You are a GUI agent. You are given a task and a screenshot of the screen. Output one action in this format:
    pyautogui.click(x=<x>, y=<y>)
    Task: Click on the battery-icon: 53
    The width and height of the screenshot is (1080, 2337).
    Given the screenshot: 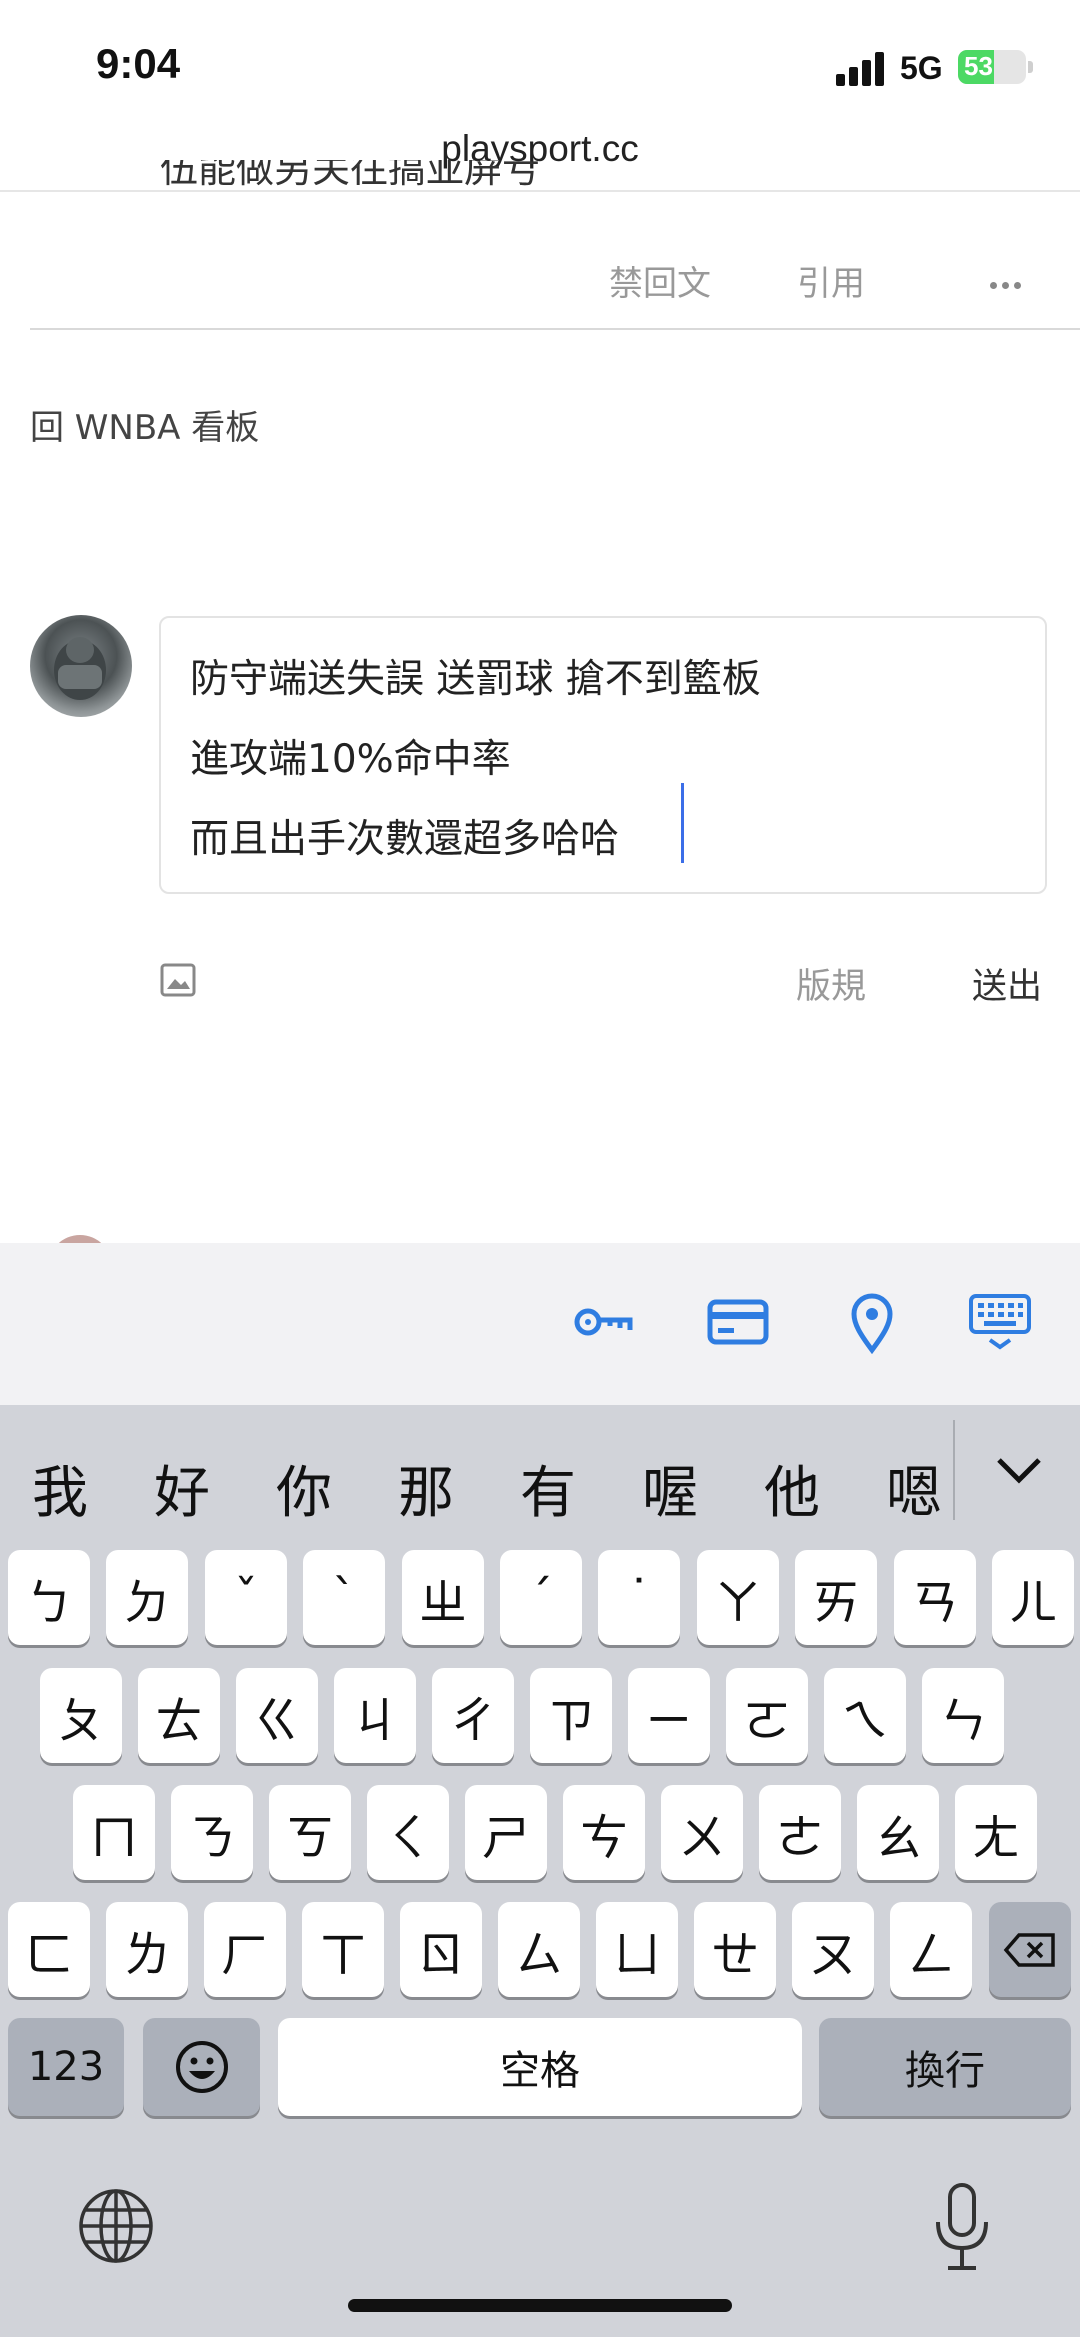 What is the action you would take?
    pyautogui.click(x=992, y=67)
    